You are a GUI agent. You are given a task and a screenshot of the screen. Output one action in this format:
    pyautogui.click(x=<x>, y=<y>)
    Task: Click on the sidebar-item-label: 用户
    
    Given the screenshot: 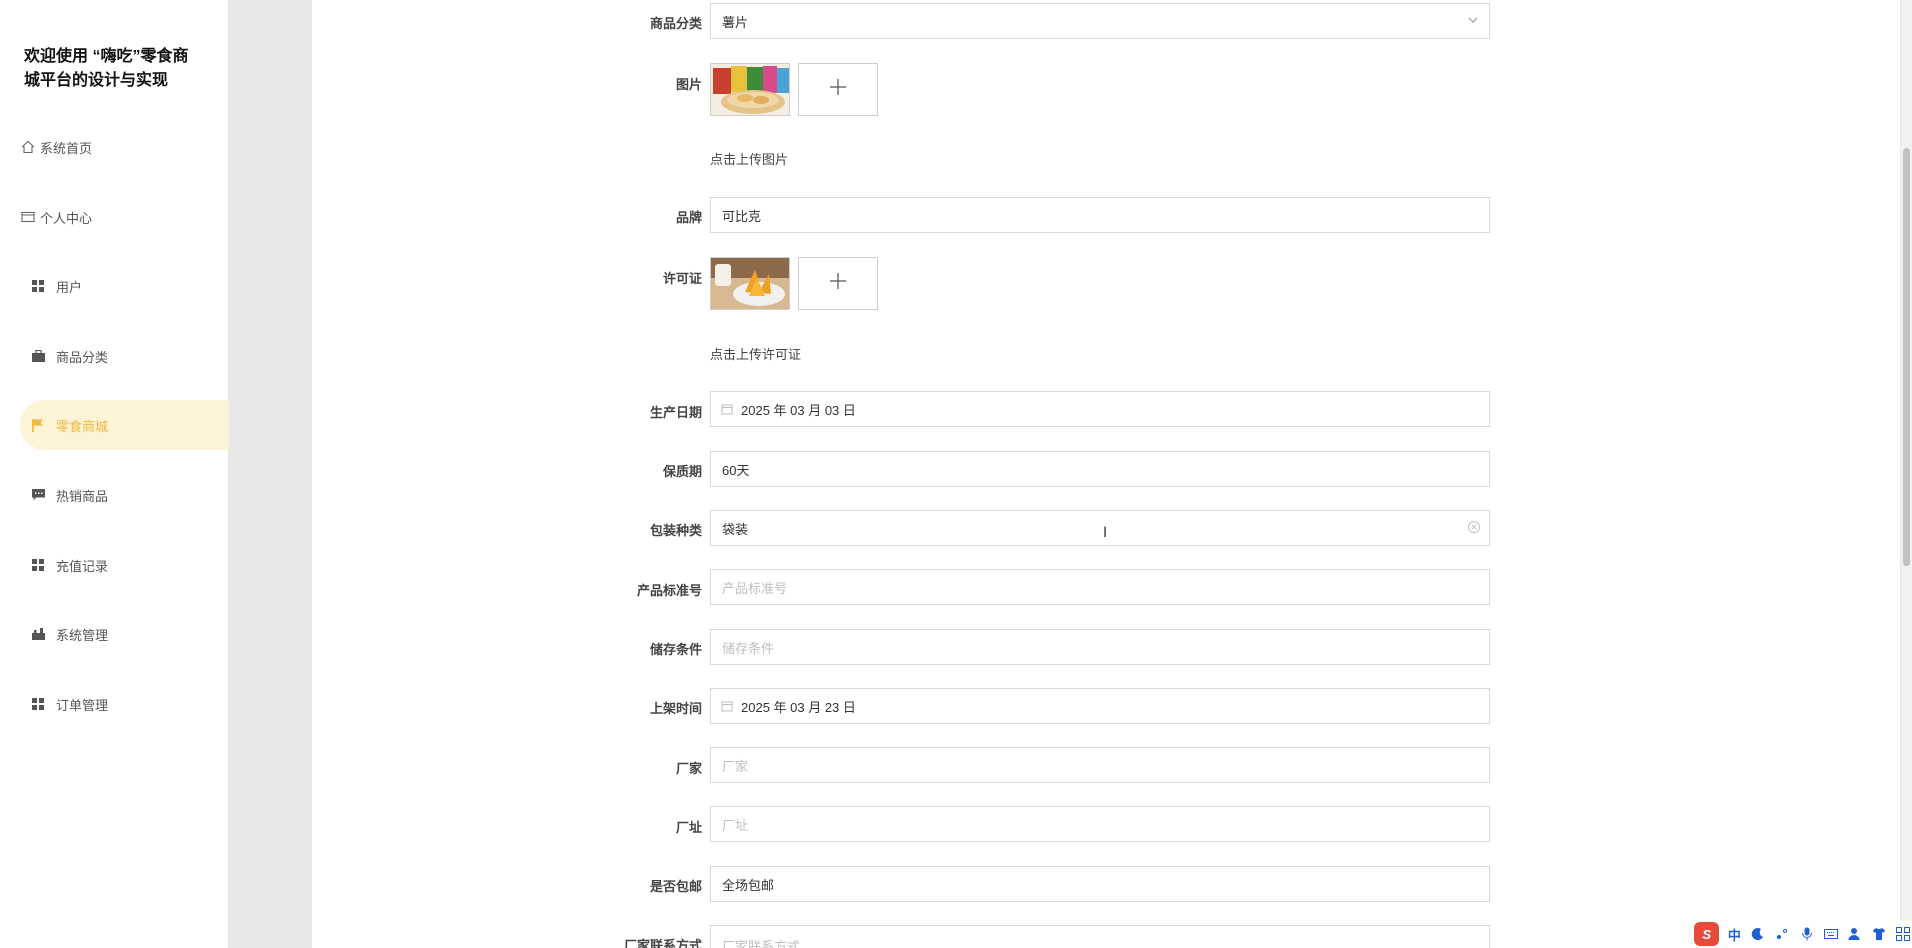 What is the action you would take?
    pyautogui.click(x=69, y=287)
    